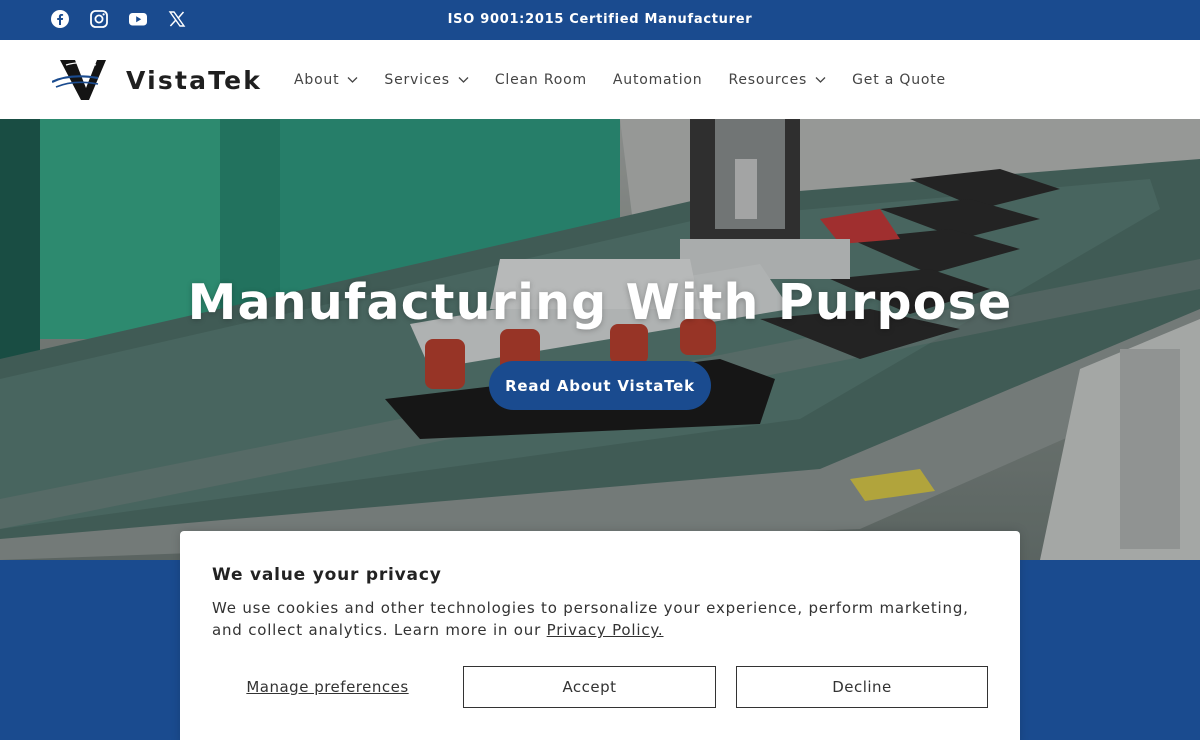  I want to click on social-links, so click(118, 19).